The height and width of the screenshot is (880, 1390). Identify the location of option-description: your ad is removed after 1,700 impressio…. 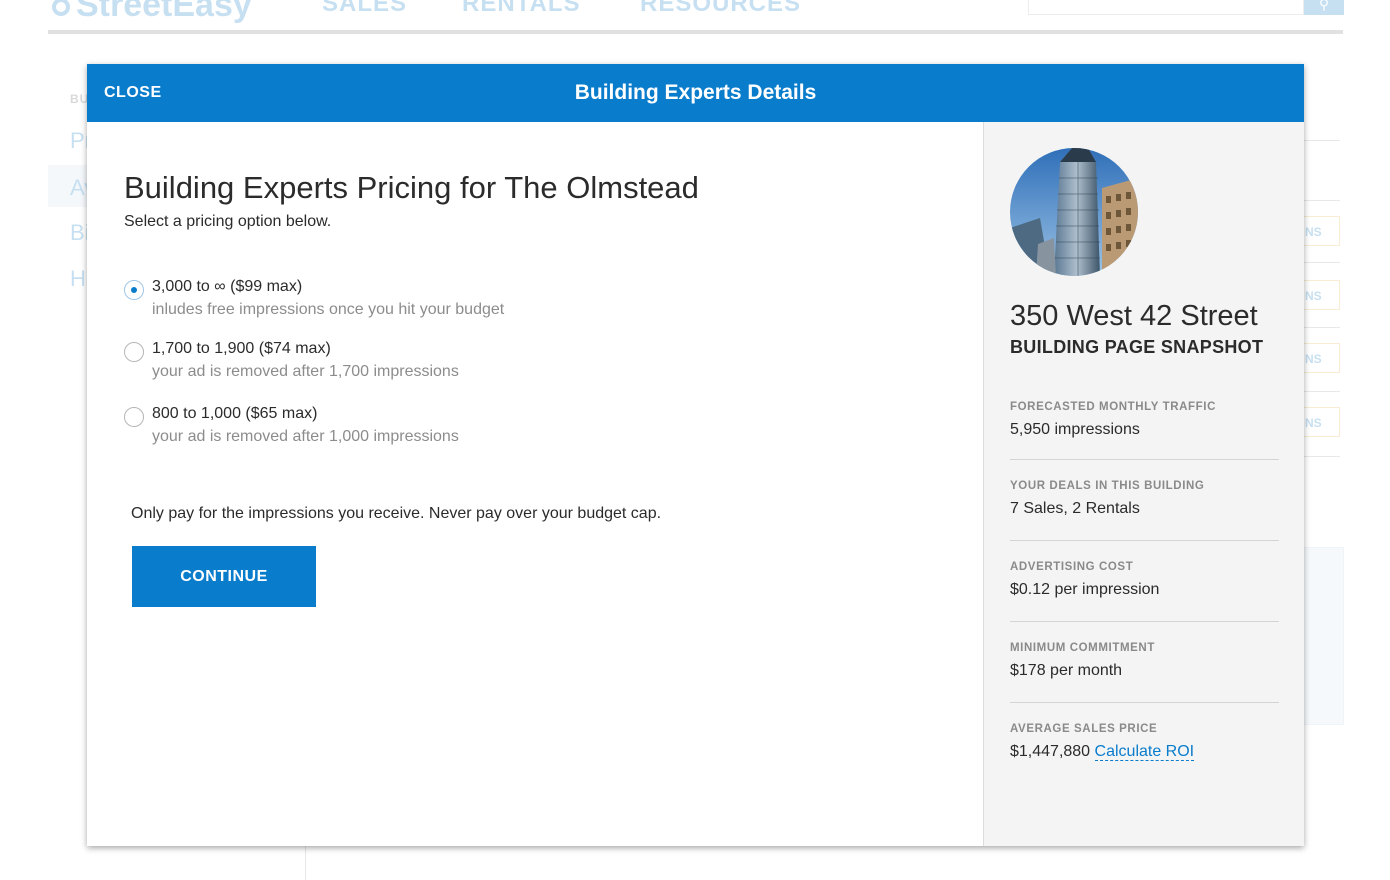
(305, 371).